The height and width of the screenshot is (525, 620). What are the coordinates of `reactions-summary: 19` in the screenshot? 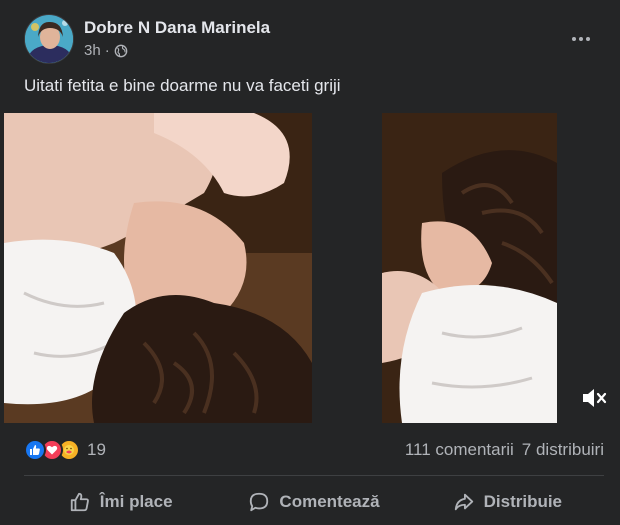 It's located at (65, 450).